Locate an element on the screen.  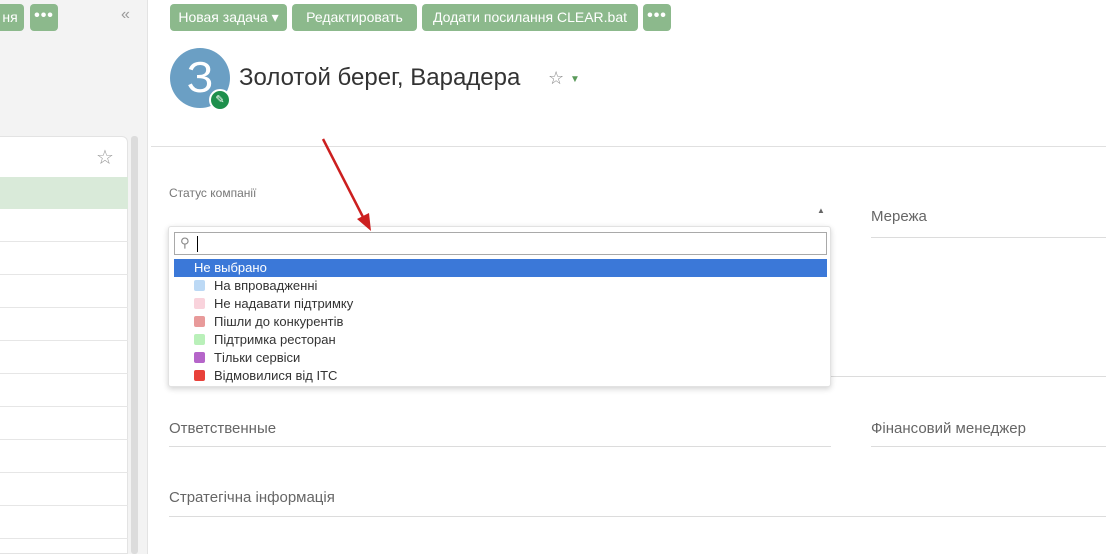
dropdown-option: Підтримка ресторан is located at coordinates (500, 340).